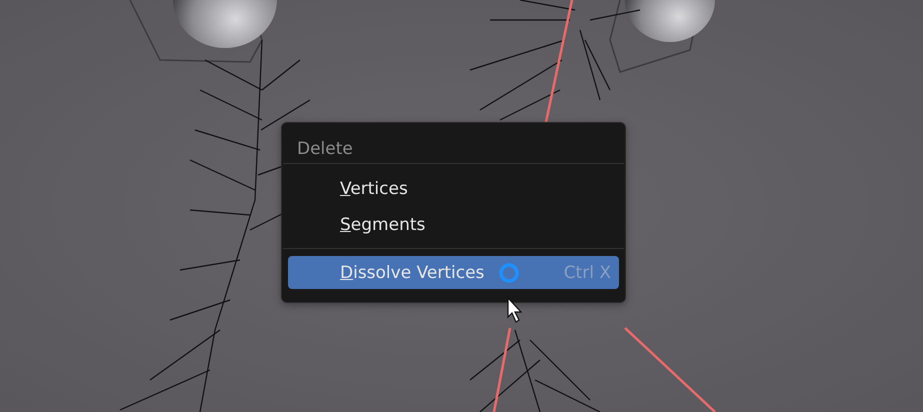  I want to click on menu-item-label: Dissolve Vertices, so click(412, 272).